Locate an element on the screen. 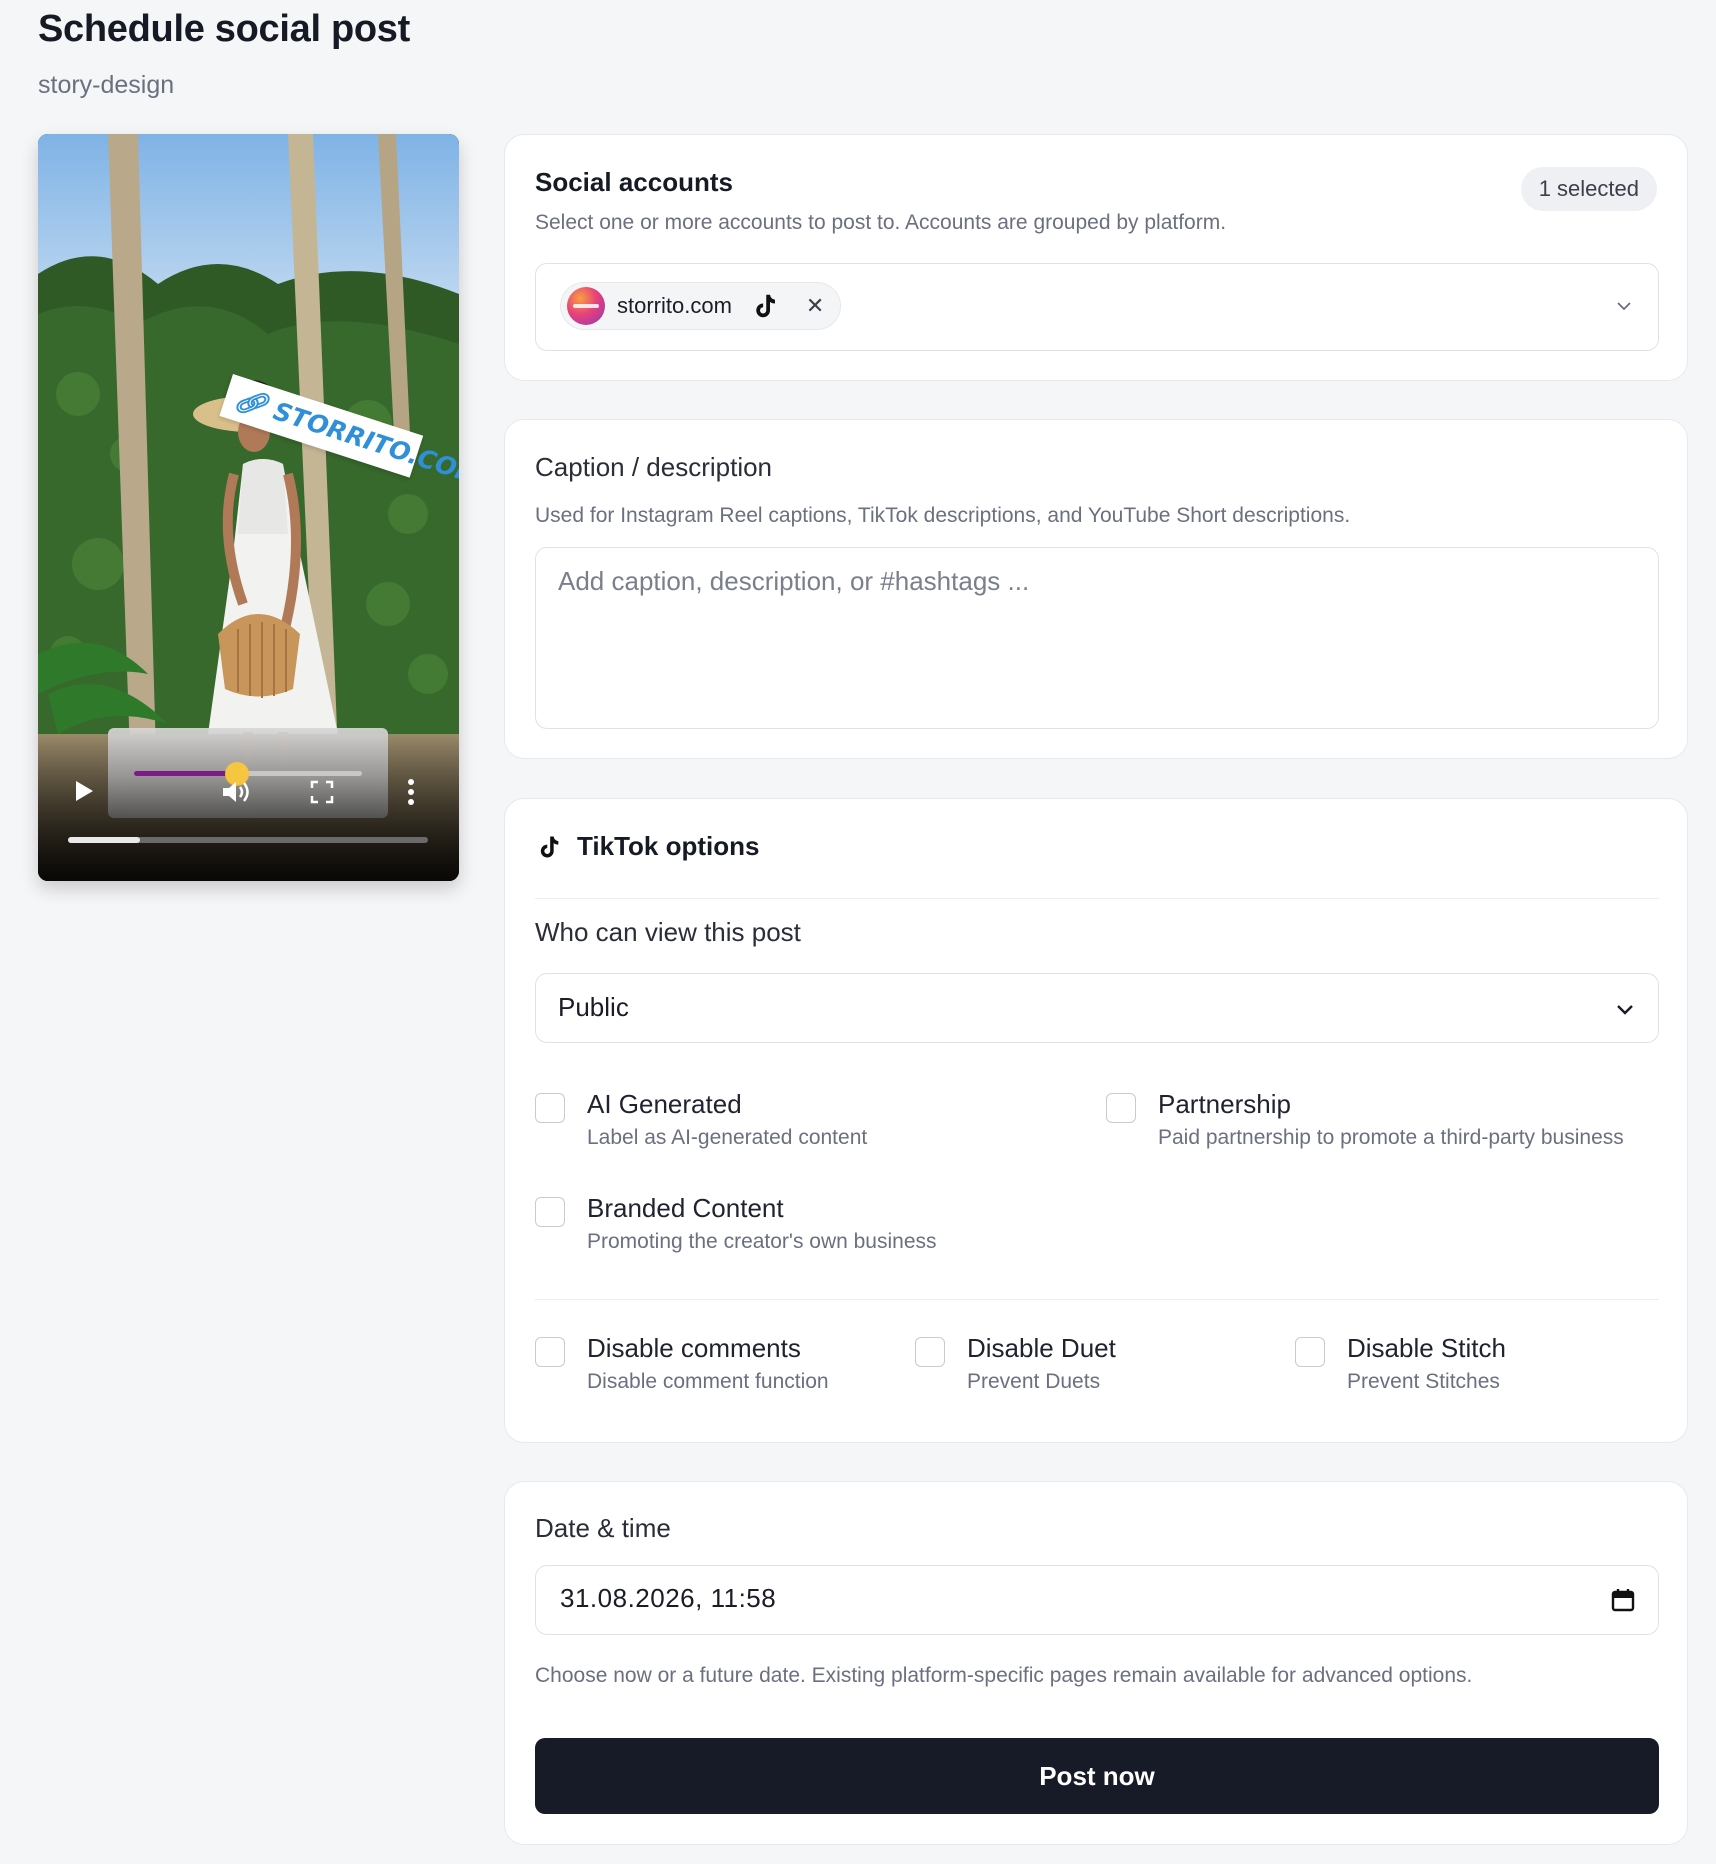  ai-generated-checkbox is located at coordinates (550, 1108).